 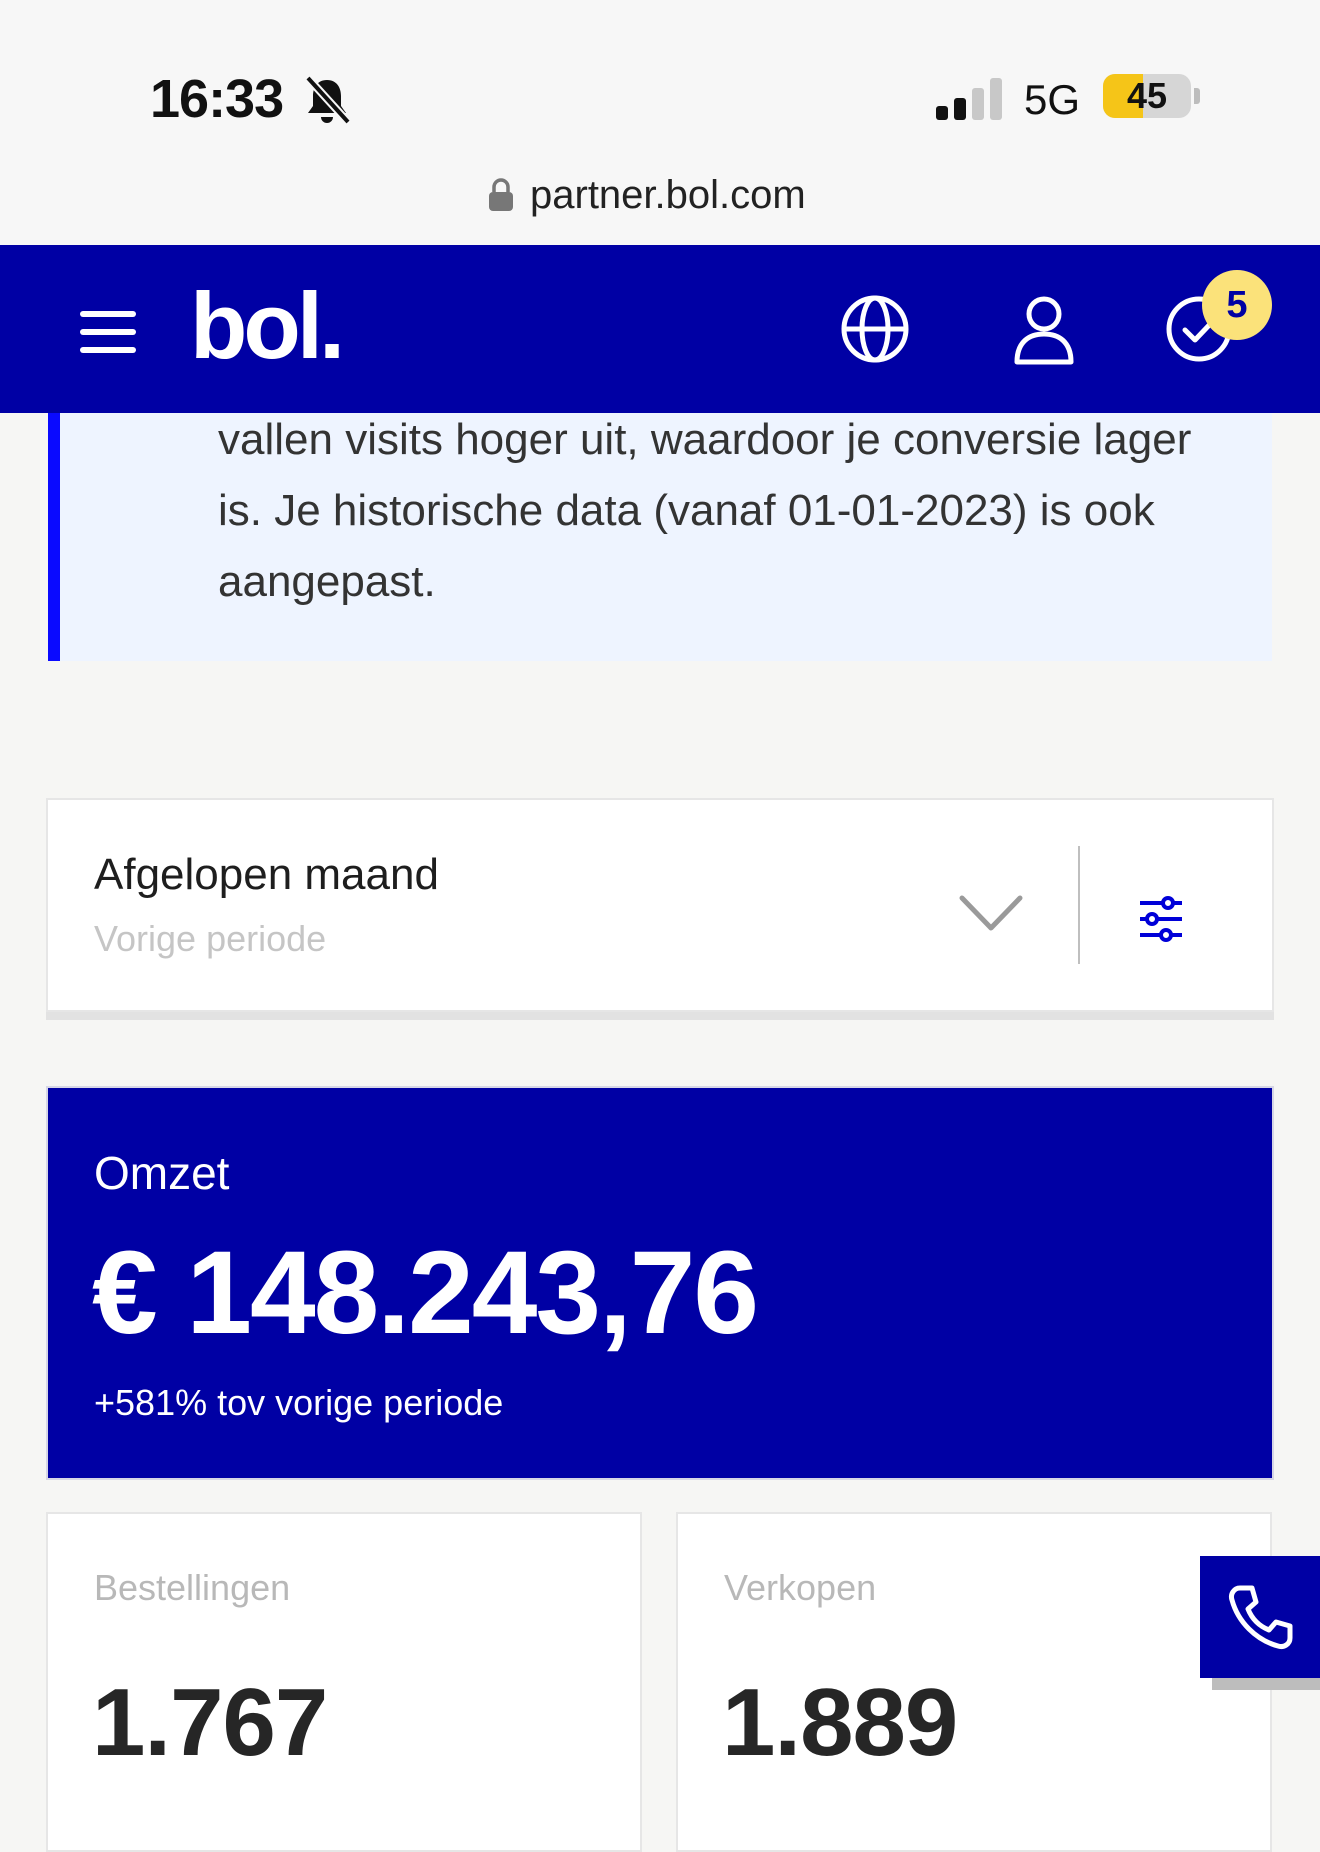 I want to click on url-bar: partner.bol.com, so click(x=668, y=195).